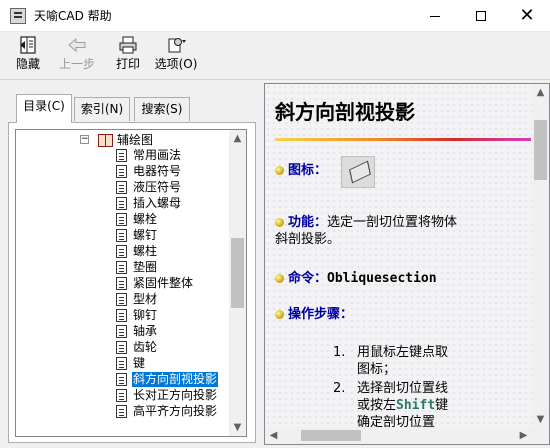  What do you see at coordinates (157, 202) in the screenshot?
I see `tree-item-label: 插入螺母` at bounding box center [157, 202].